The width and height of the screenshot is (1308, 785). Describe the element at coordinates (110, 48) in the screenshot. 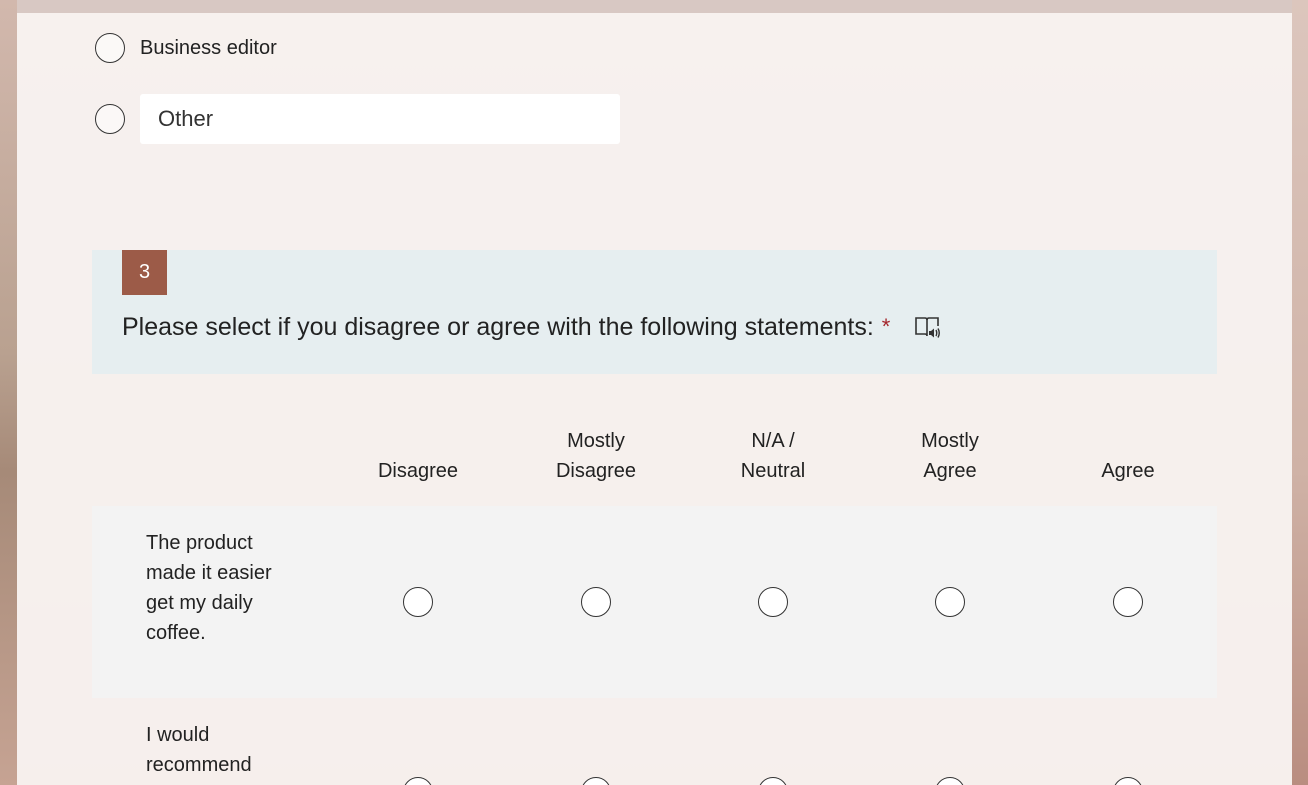

I see `radio-business-editor` at that location.